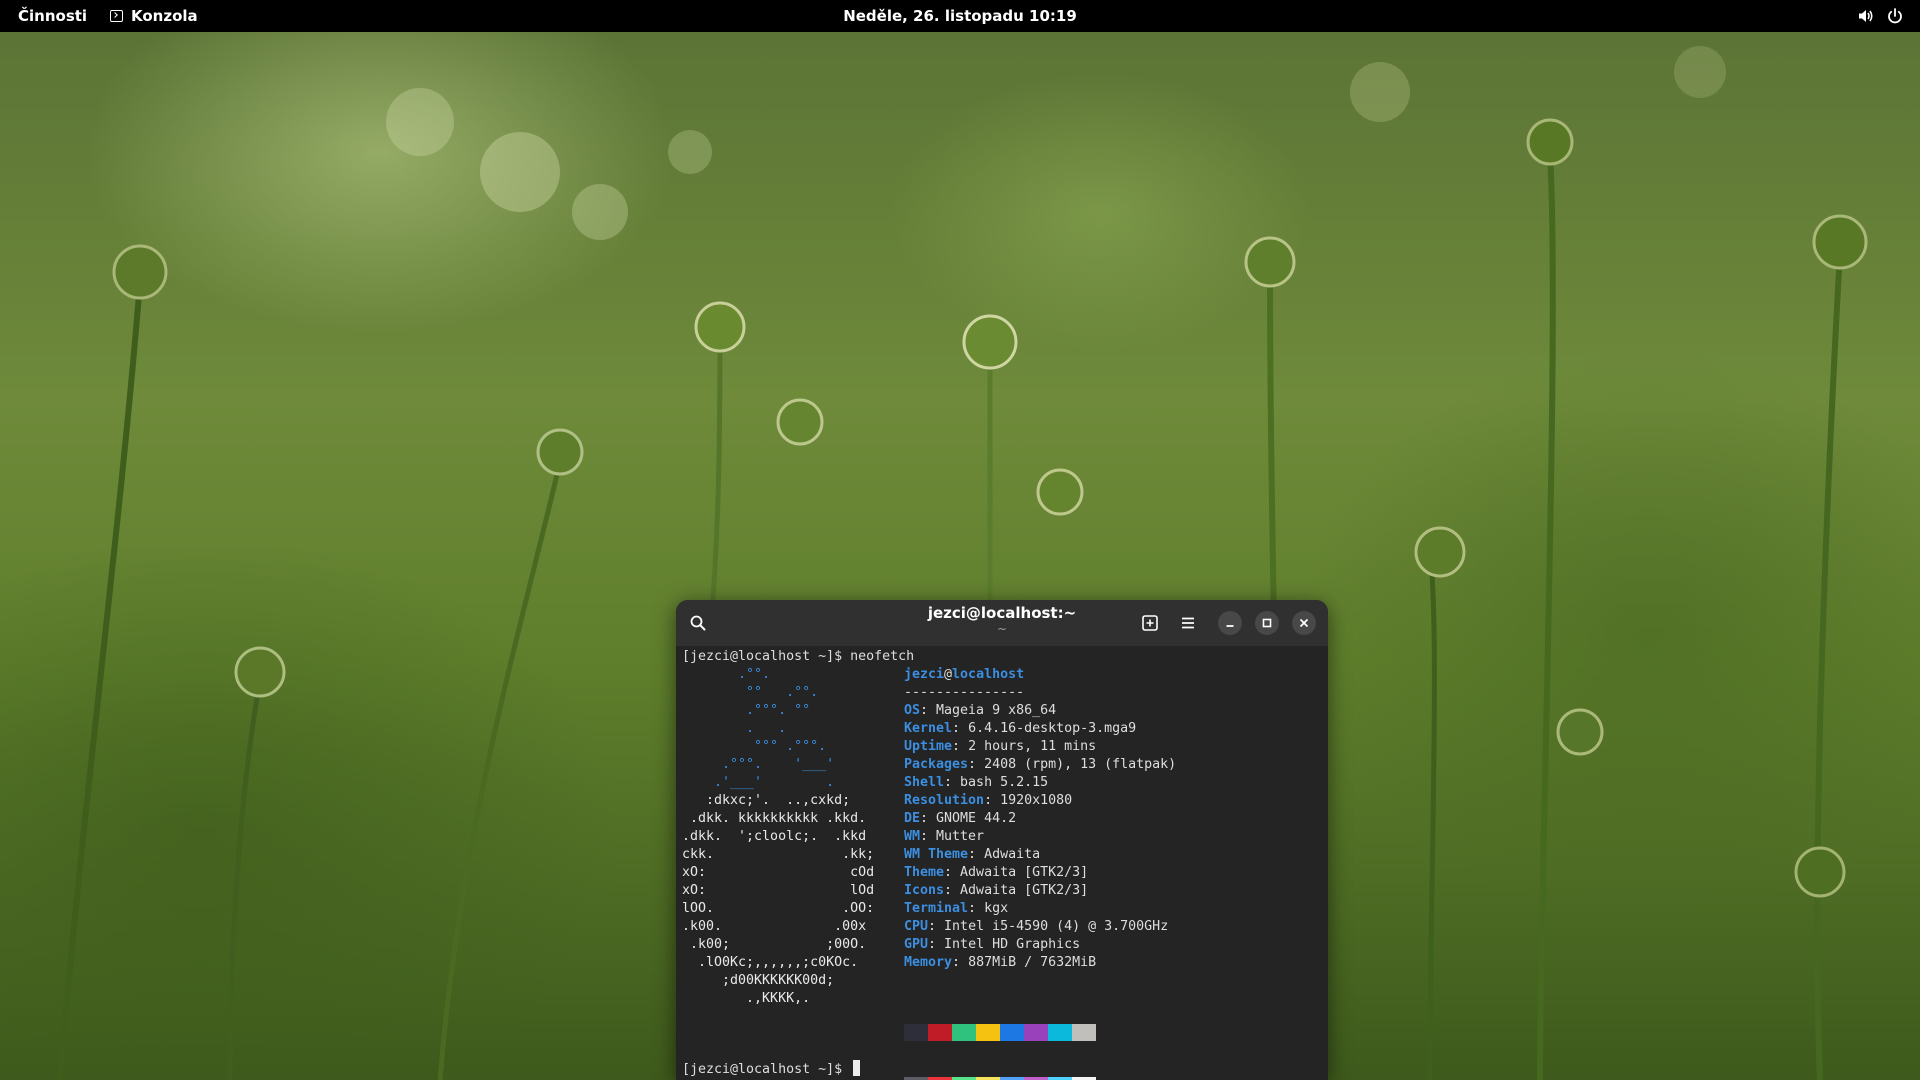 The image size is (1920, 1080). I want to click on info-line: Memory: 887MiB / 7632MiB, so click(1000, 963).